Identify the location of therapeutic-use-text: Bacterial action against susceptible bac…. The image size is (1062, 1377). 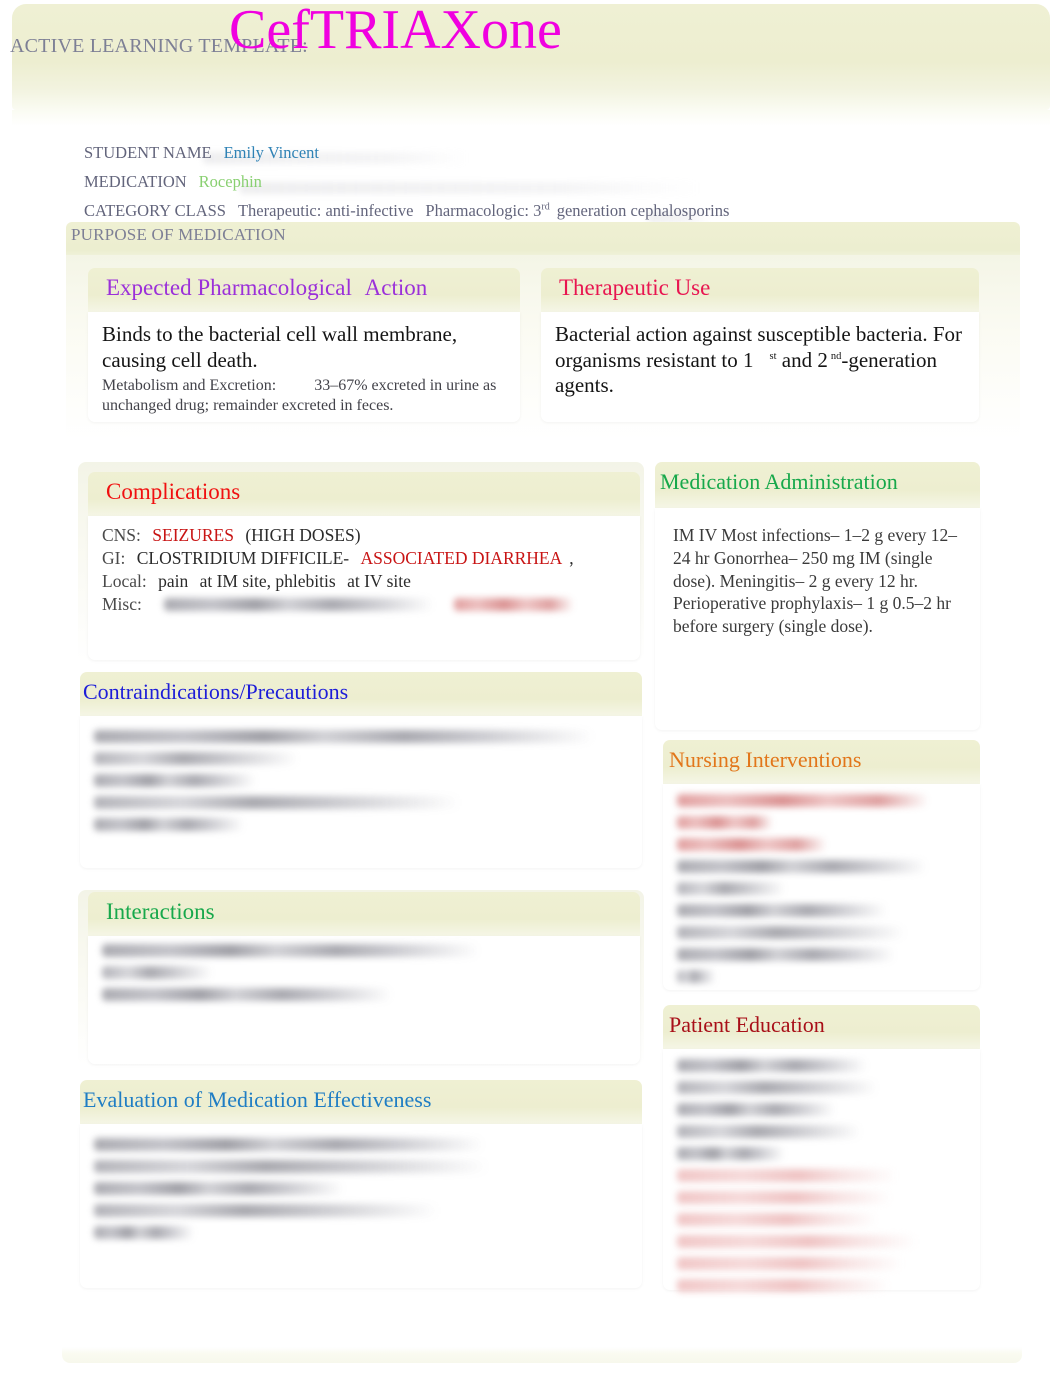
(760, 360).